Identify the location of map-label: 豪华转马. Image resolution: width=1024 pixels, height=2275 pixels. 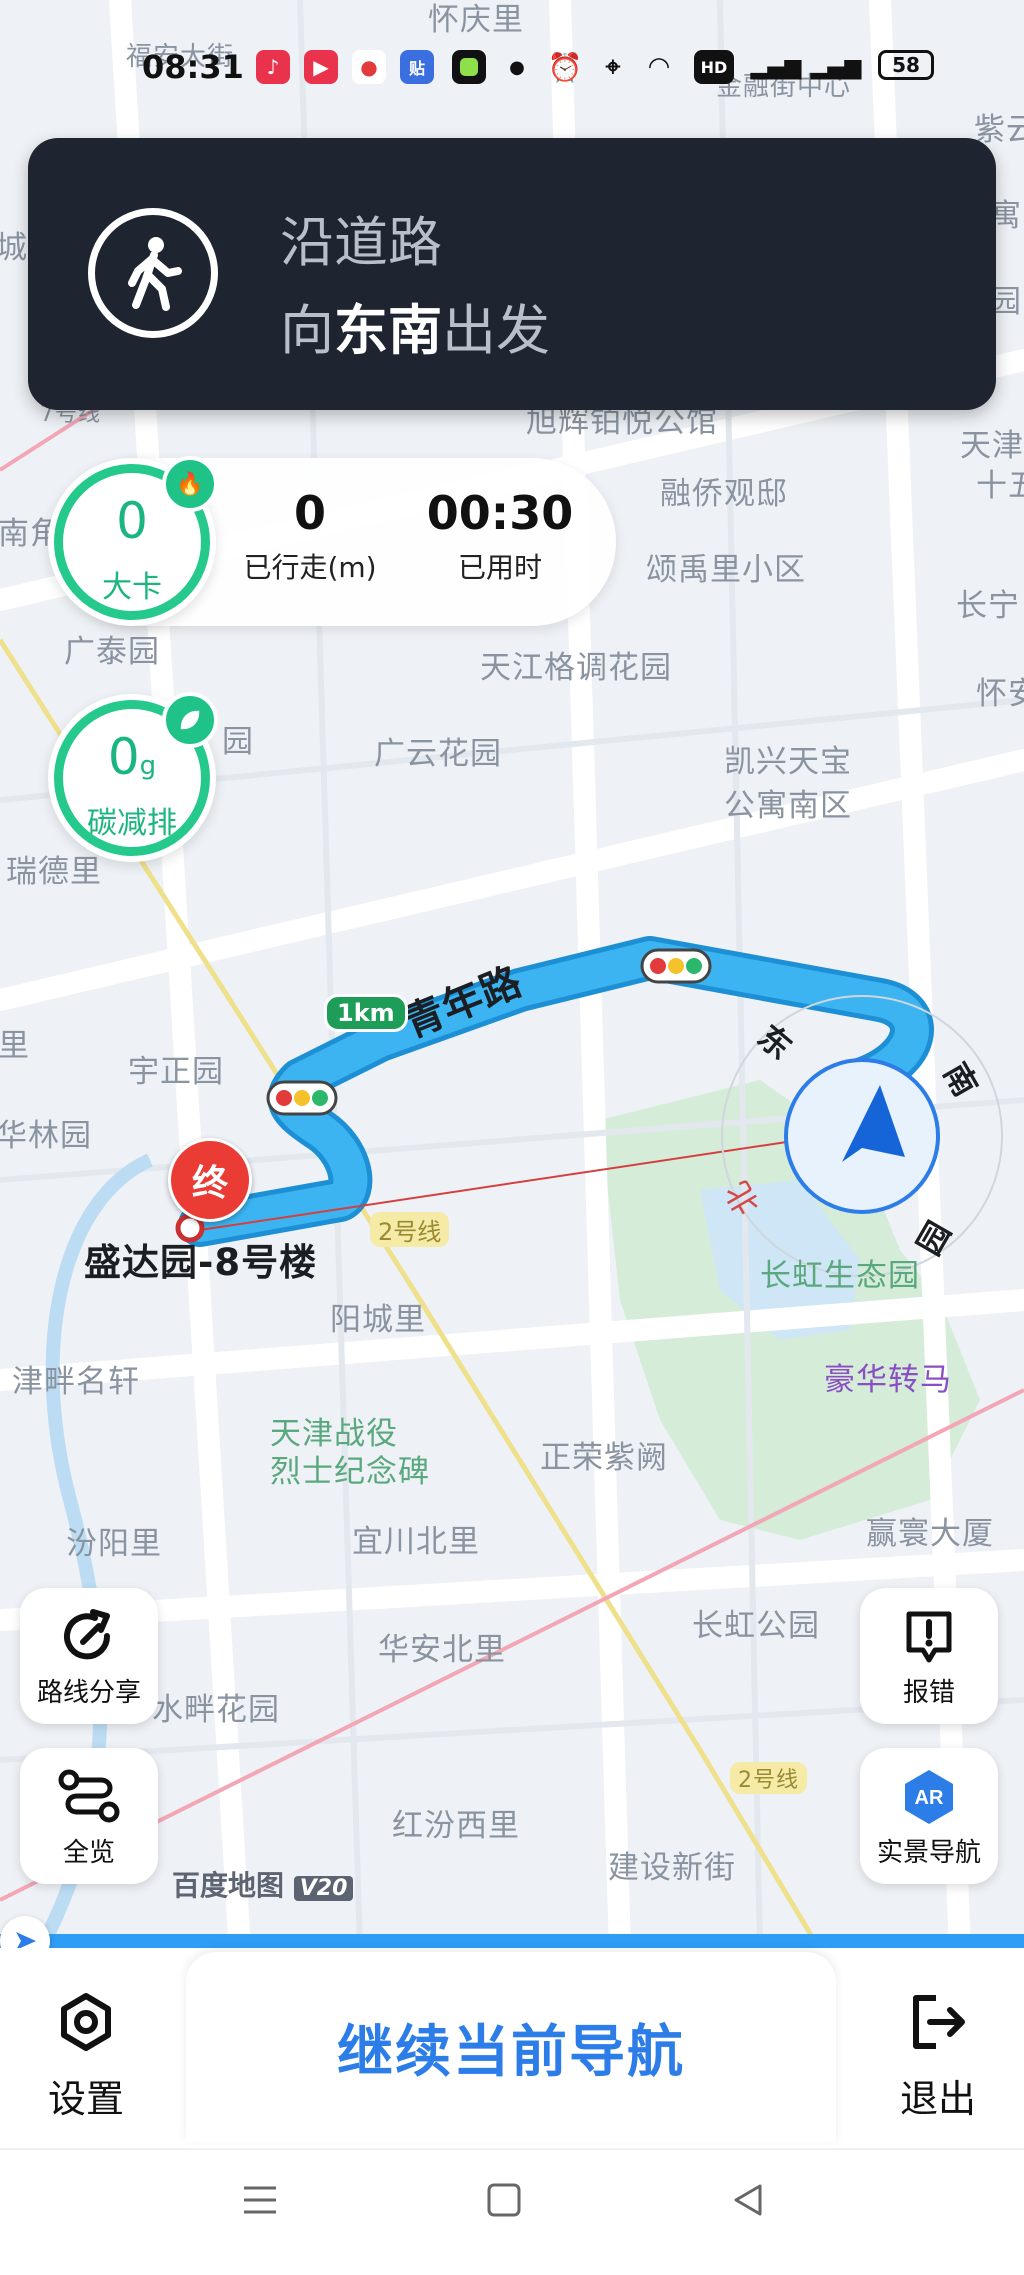
(888, 1380).